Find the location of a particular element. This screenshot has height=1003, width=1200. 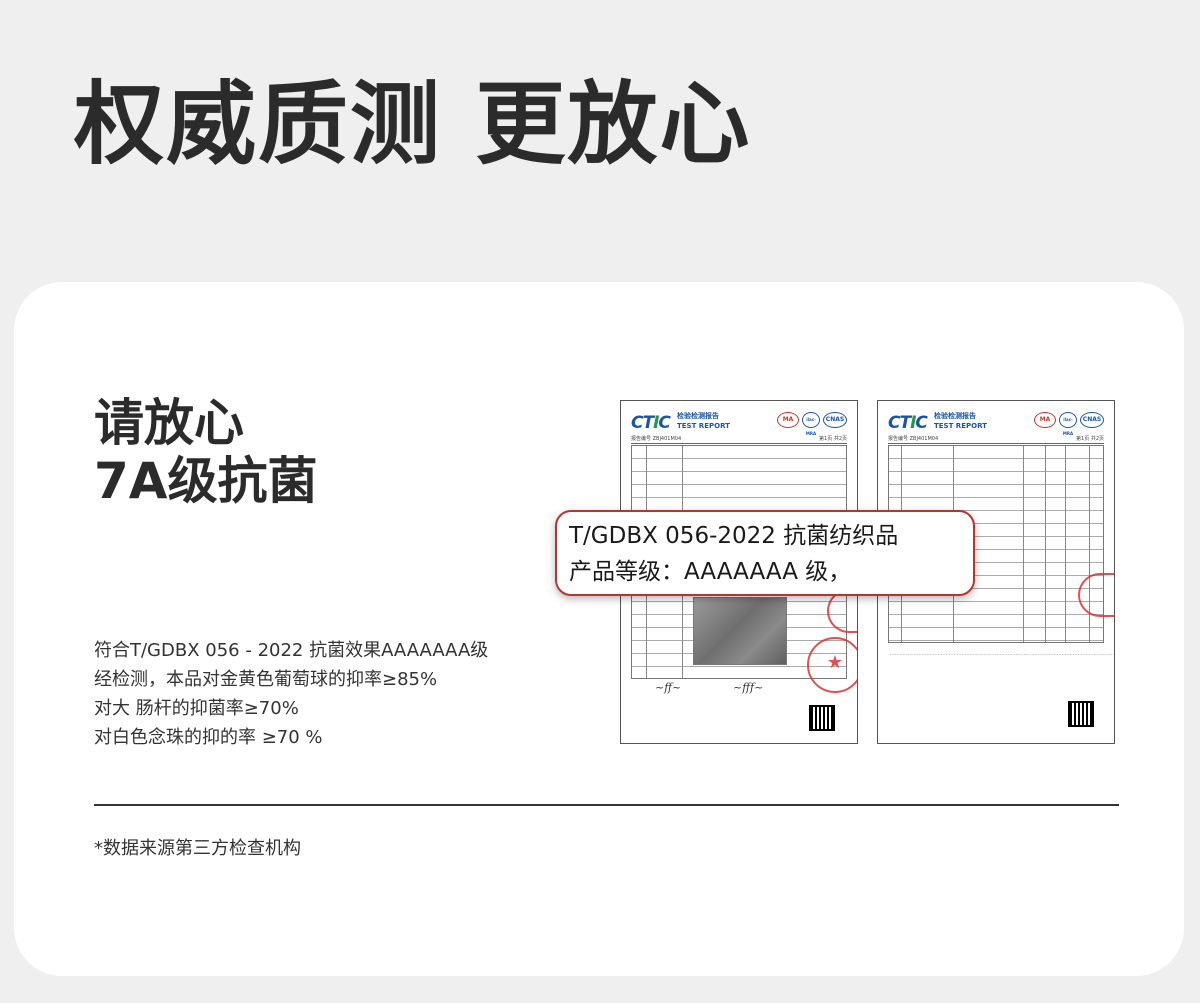

data-source-footnote: *数据来源第三方检查机构 is located at coordinates (197, 848).